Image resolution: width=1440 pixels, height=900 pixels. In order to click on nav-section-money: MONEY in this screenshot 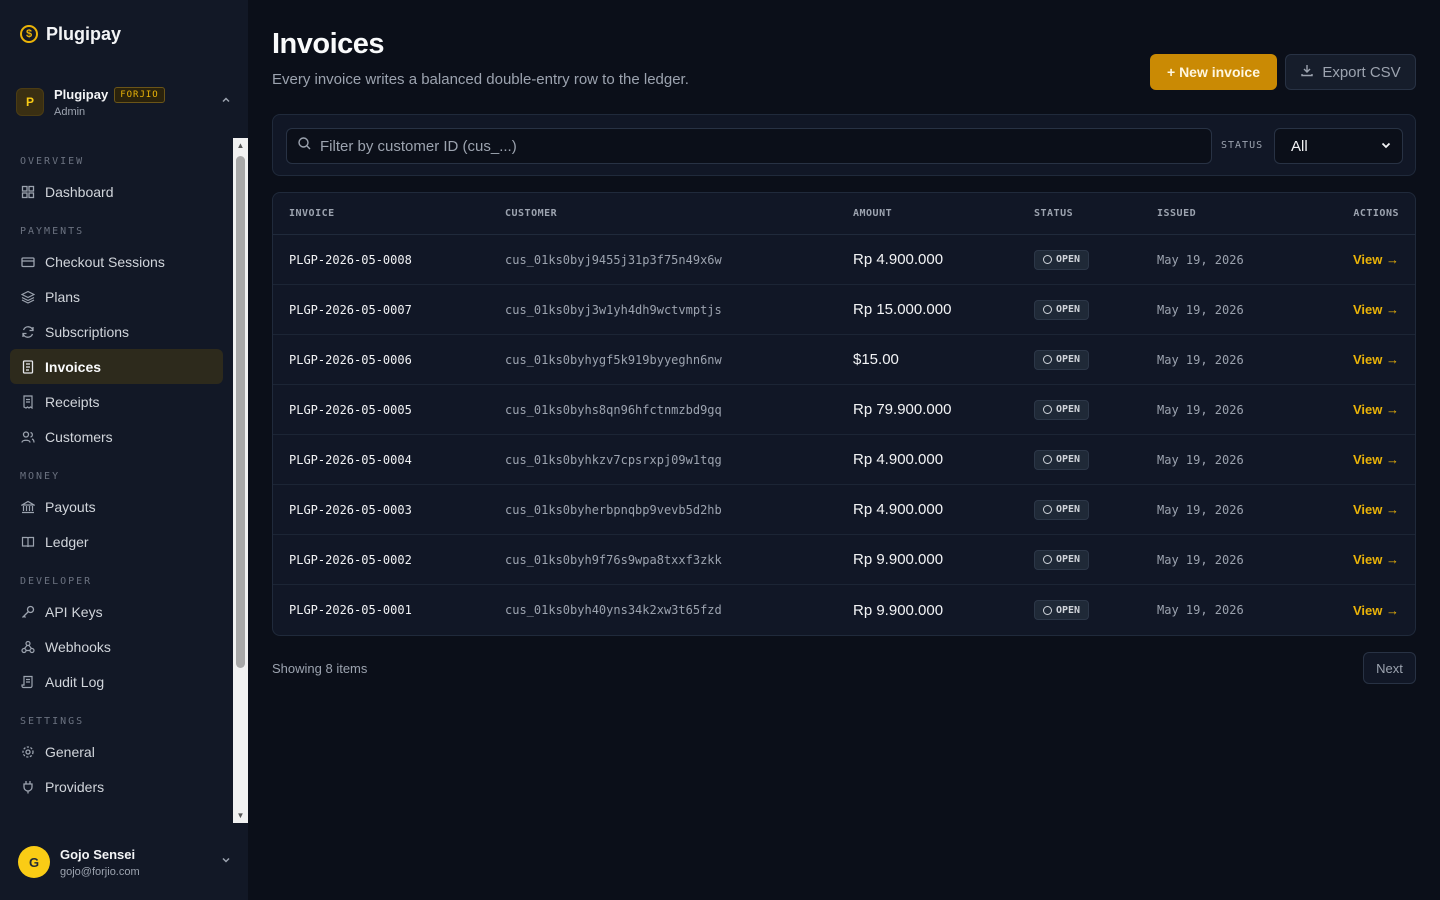, I will do `click(40, 476)`.